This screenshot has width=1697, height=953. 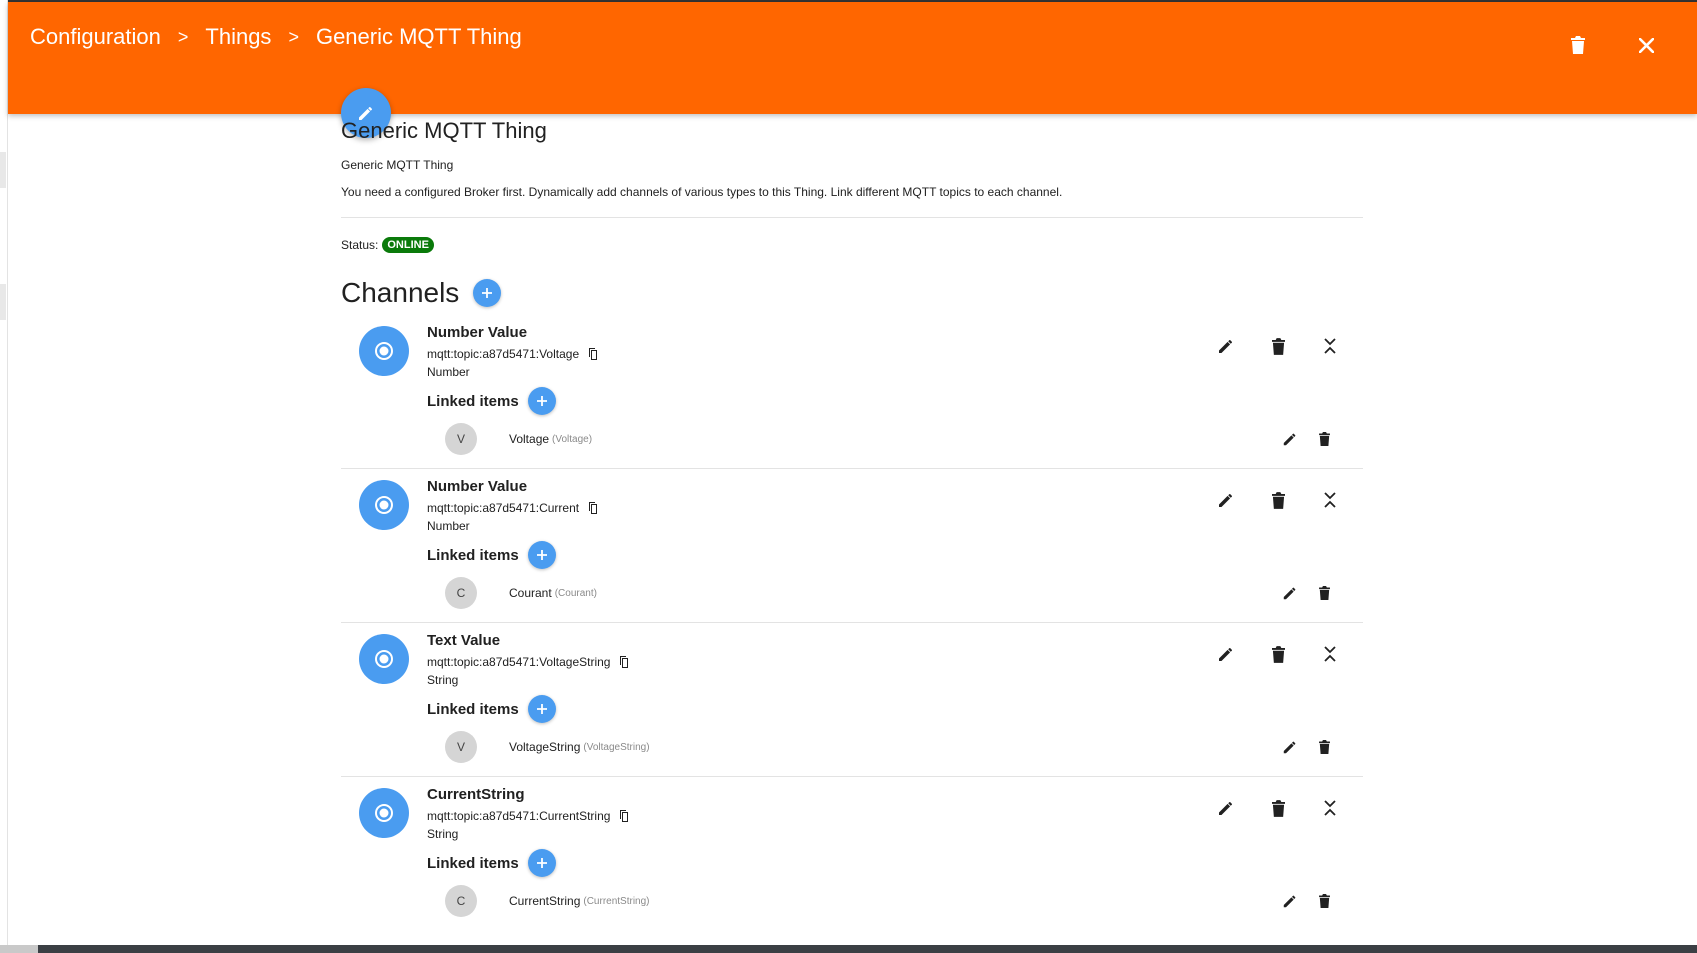 What do you see at coordinates (512, 354) in the screenshot?
I see `channel-uid-row: mqtt:topic:a87d5471:Voltage` at bounding box center [512, 354].